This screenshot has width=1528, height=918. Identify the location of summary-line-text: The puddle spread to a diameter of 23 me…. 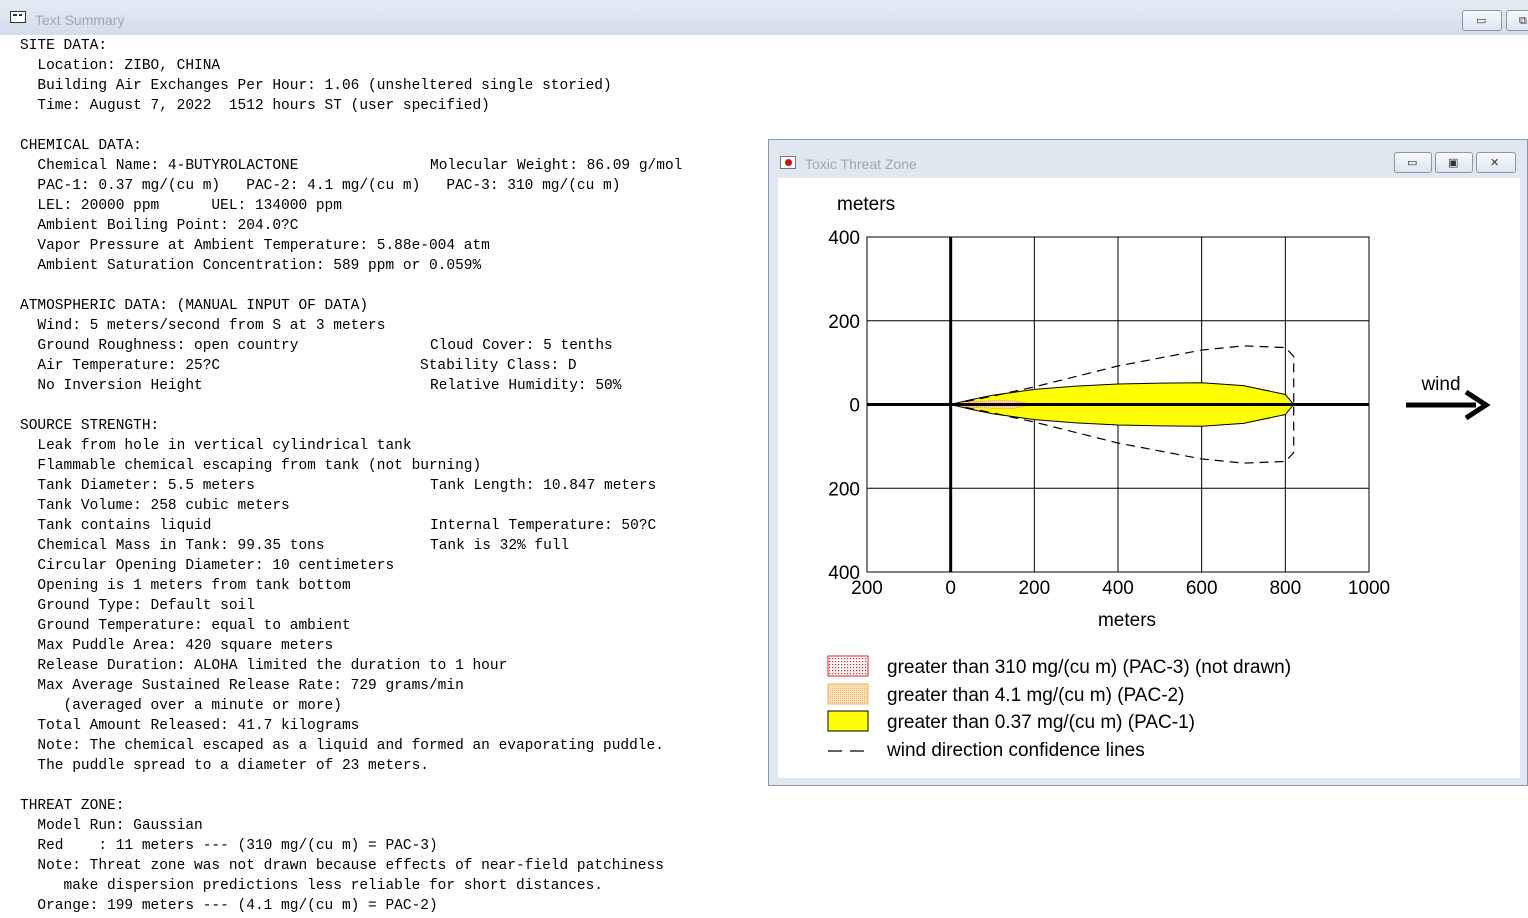
(224, 766).